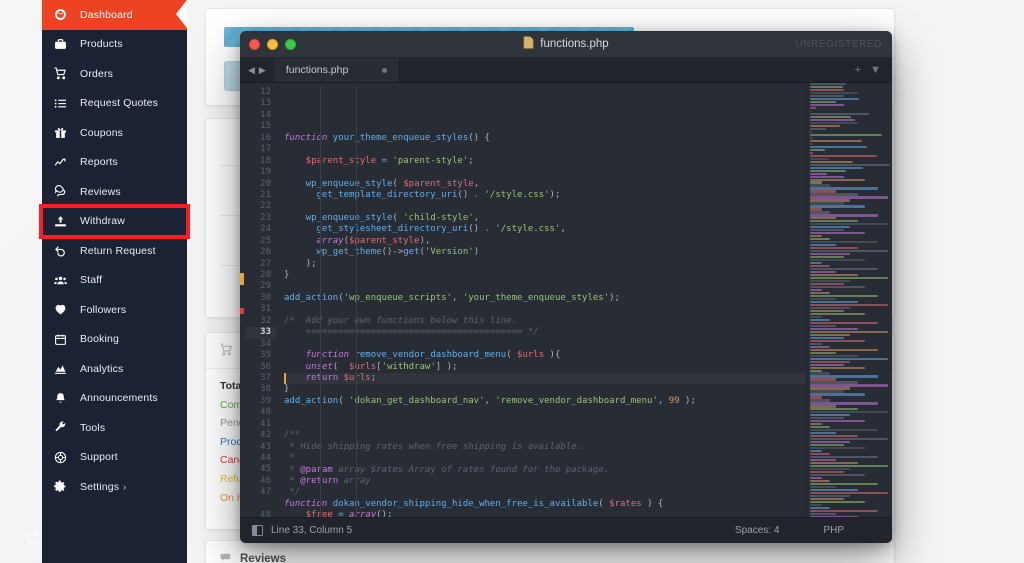 This screenshot has width=1024, height=563. I want to click on sidebar-item-withdraw: Withdraw, so click(114, 221).